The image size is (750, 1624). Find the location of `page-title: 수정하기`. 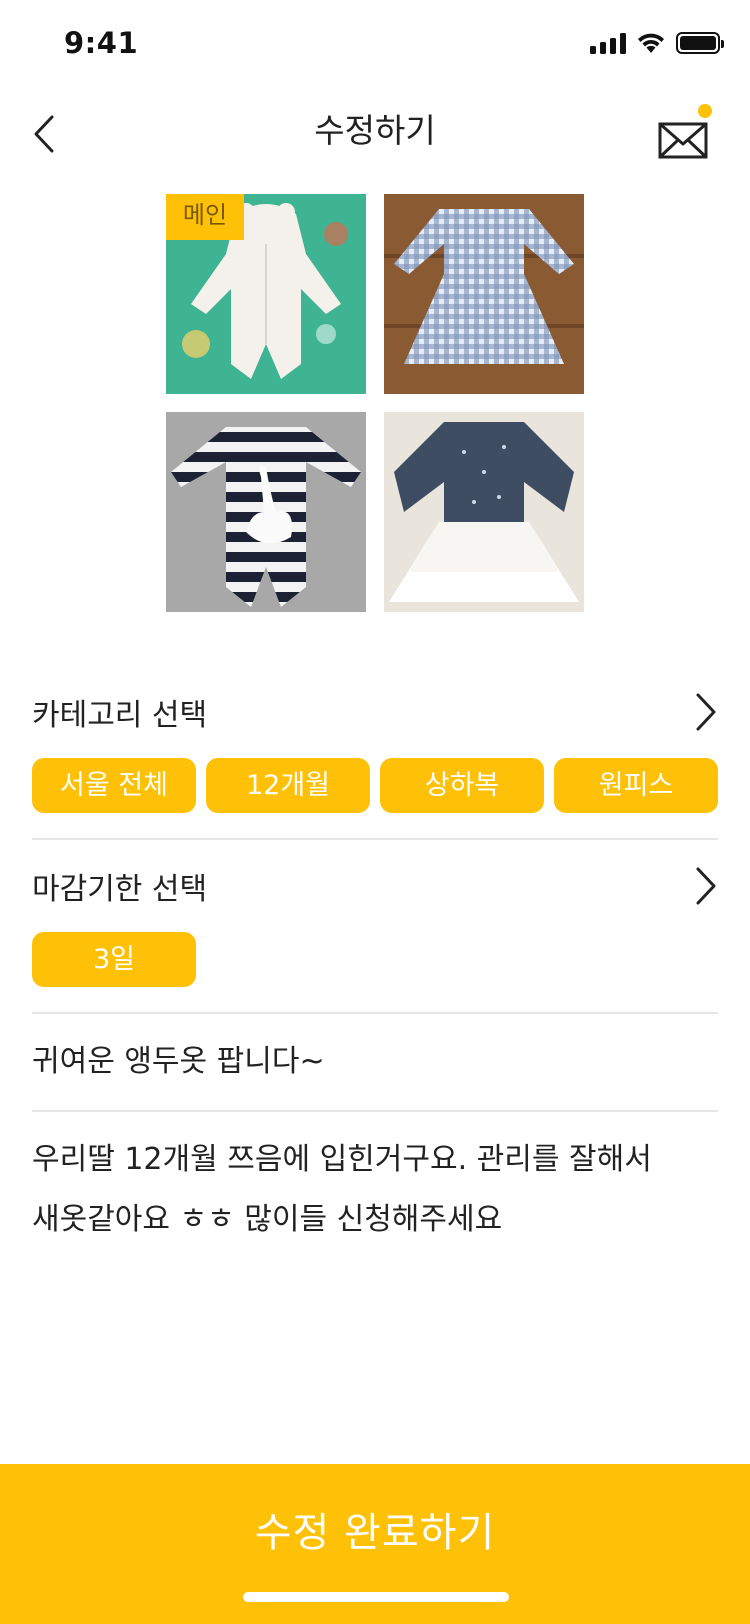

page-title: 수정하기 is located at coordinates (375, 130).